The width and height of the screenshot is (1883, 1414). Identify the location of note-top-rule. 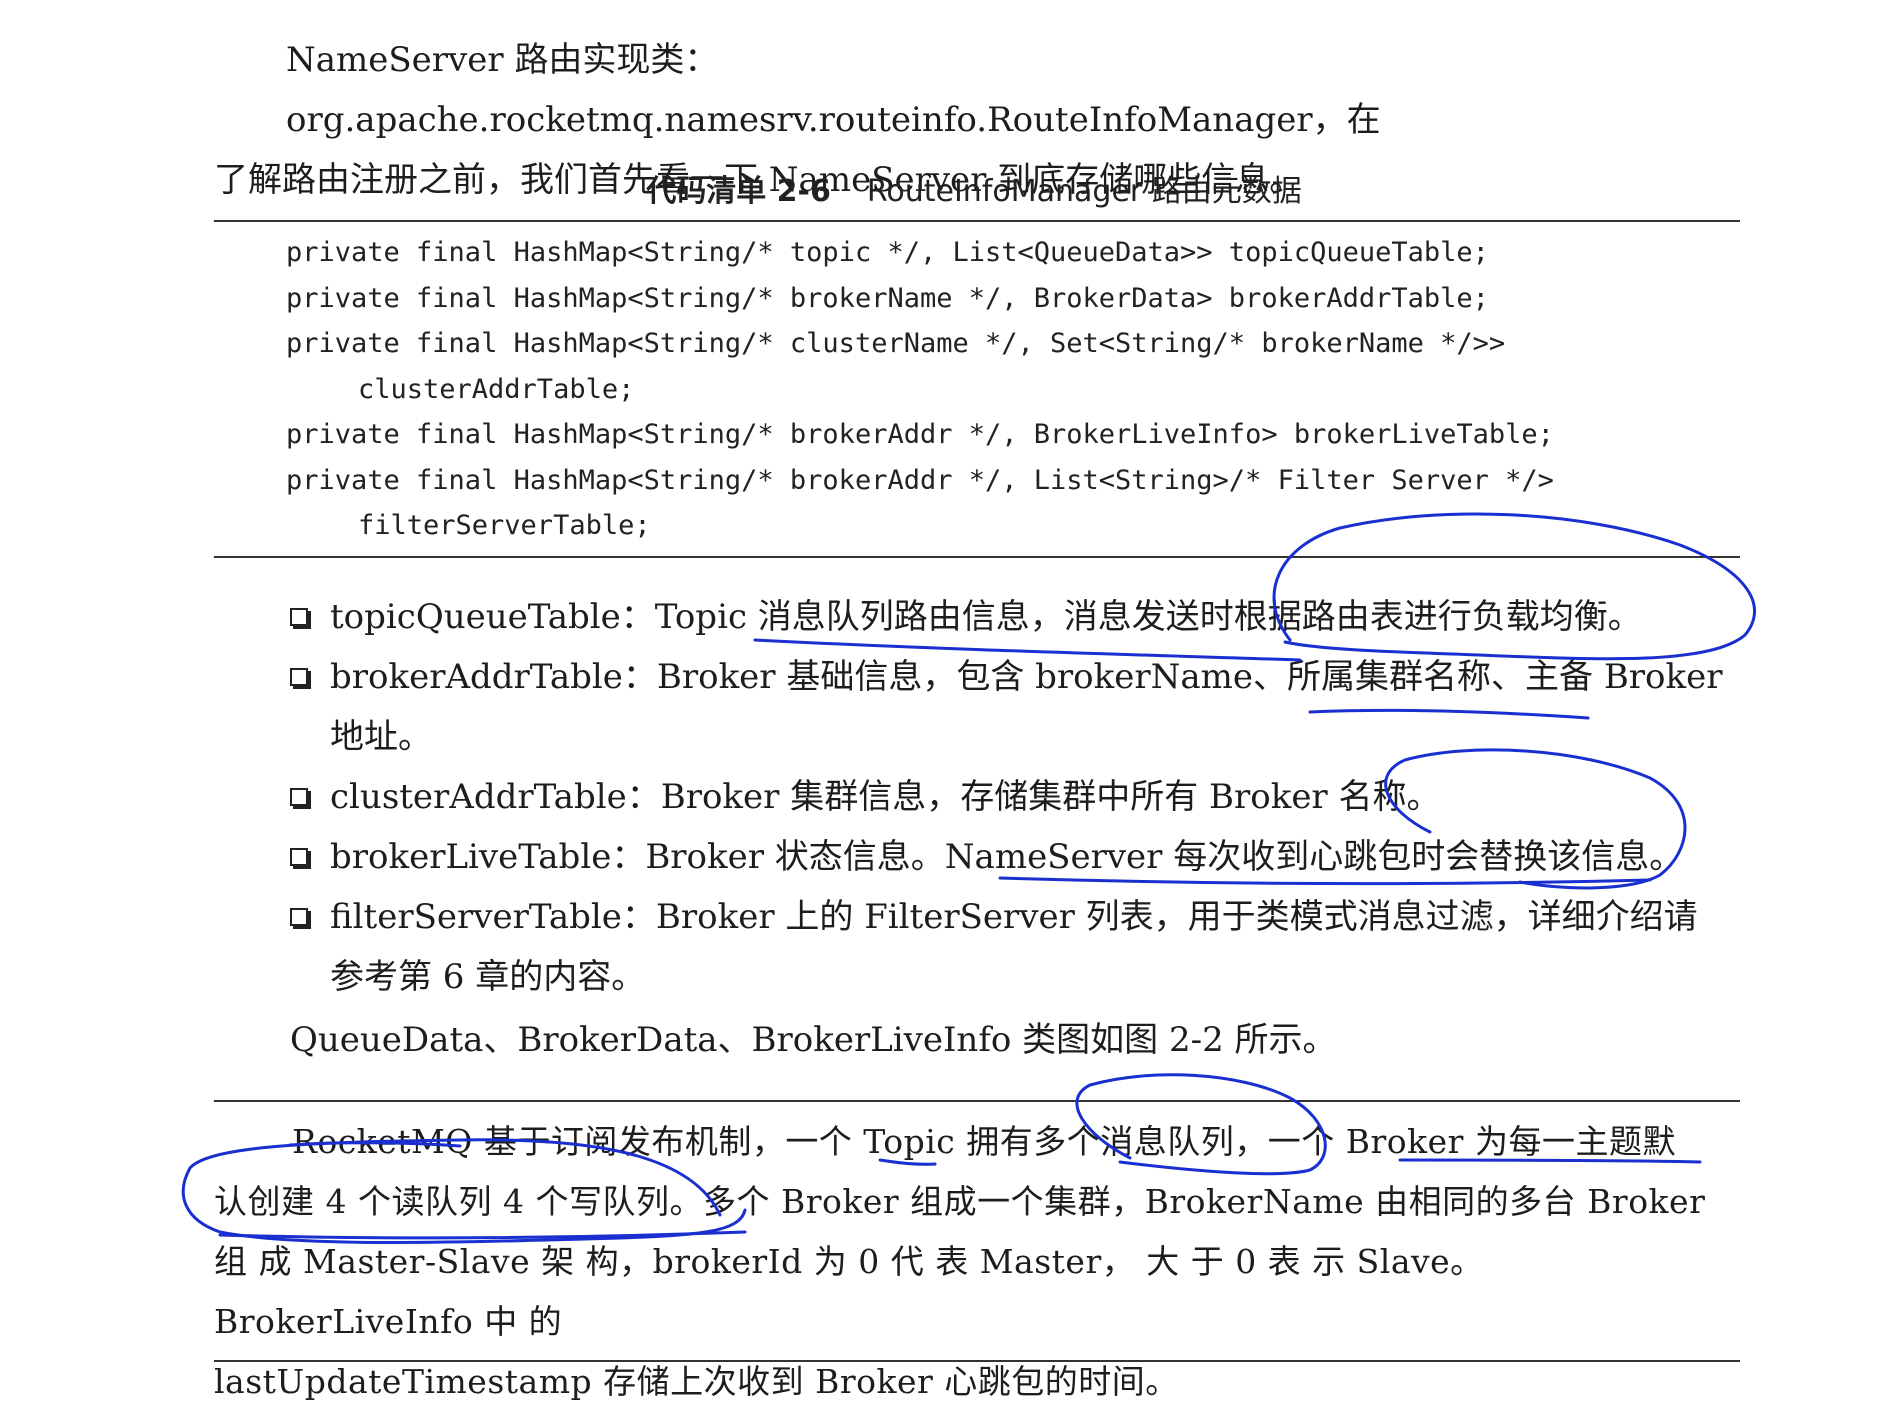
(977, 1101).